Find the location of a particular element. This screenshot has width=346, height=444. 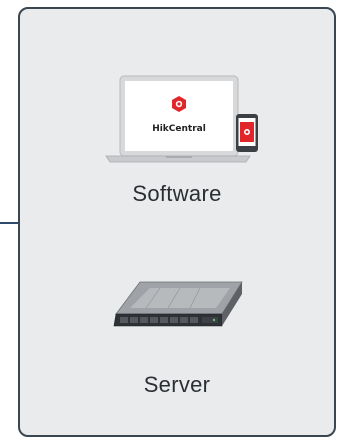

laptop-with-tablet-icon: HikCentral is located at coordinates (181, 119).